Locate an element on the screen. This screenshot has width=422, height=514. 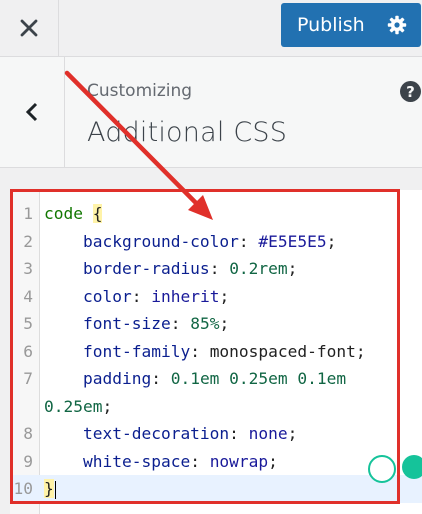
line-number: 2 is located at coordinates (28, 241).